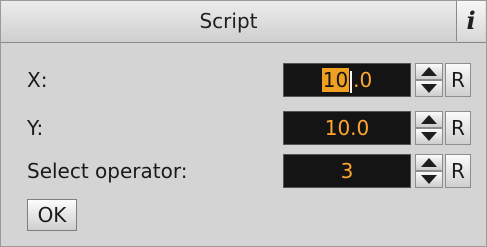  I want to click on y-spinner, so click(429, 128).